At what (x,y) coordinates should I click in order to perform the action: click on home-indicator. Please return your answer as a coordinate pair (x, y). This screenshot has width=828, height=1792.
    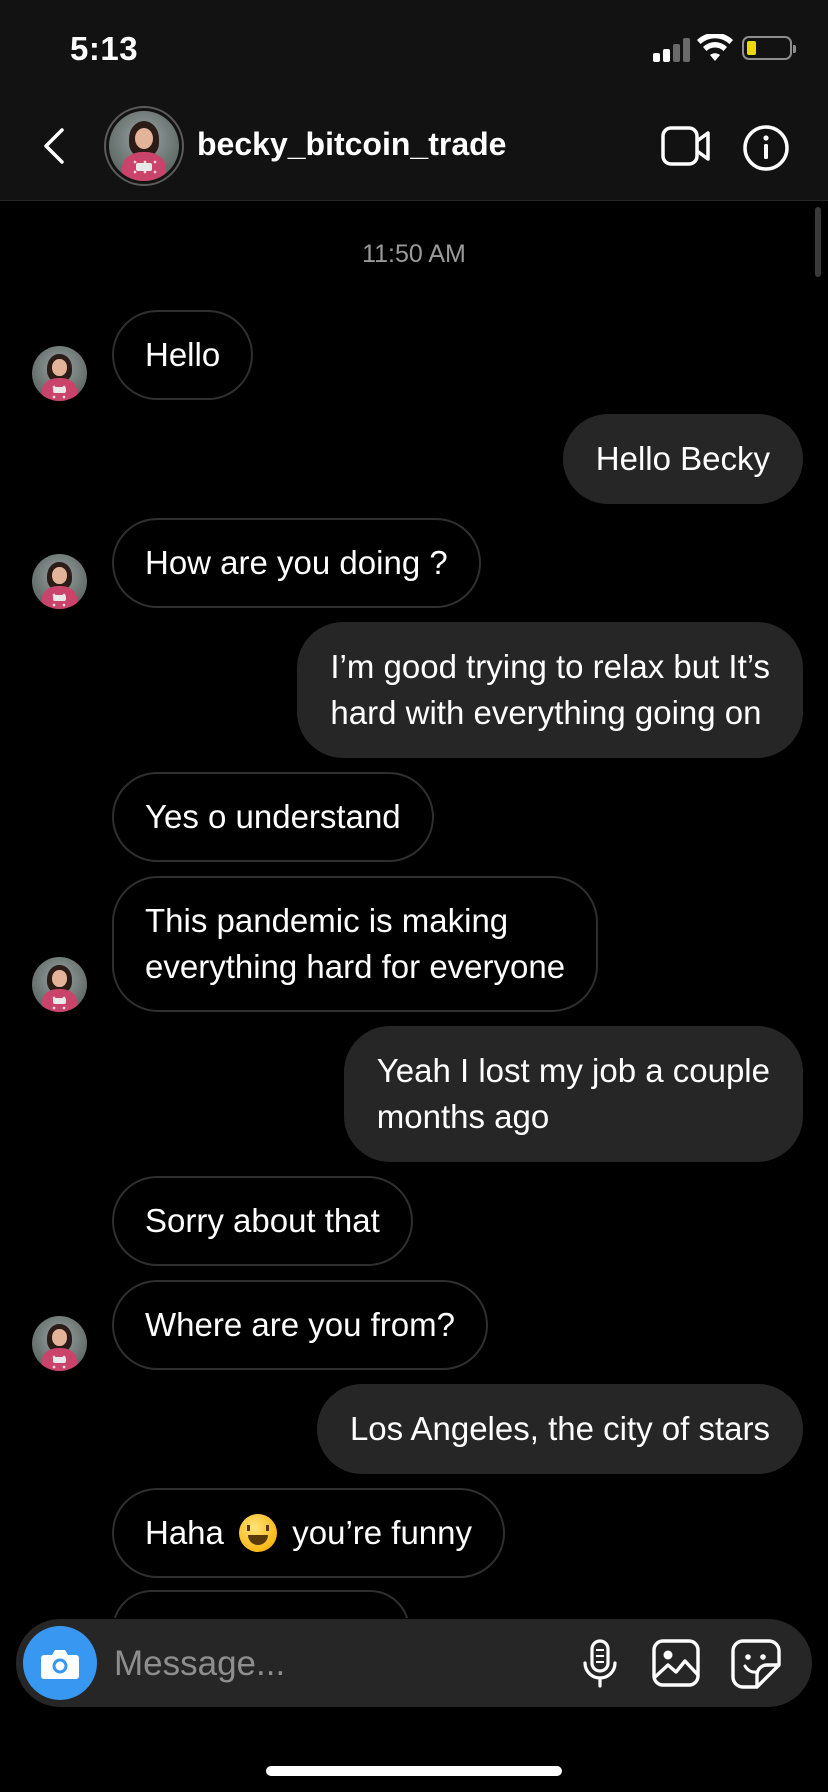
    Looking at the image, I should click on (414, 1771).